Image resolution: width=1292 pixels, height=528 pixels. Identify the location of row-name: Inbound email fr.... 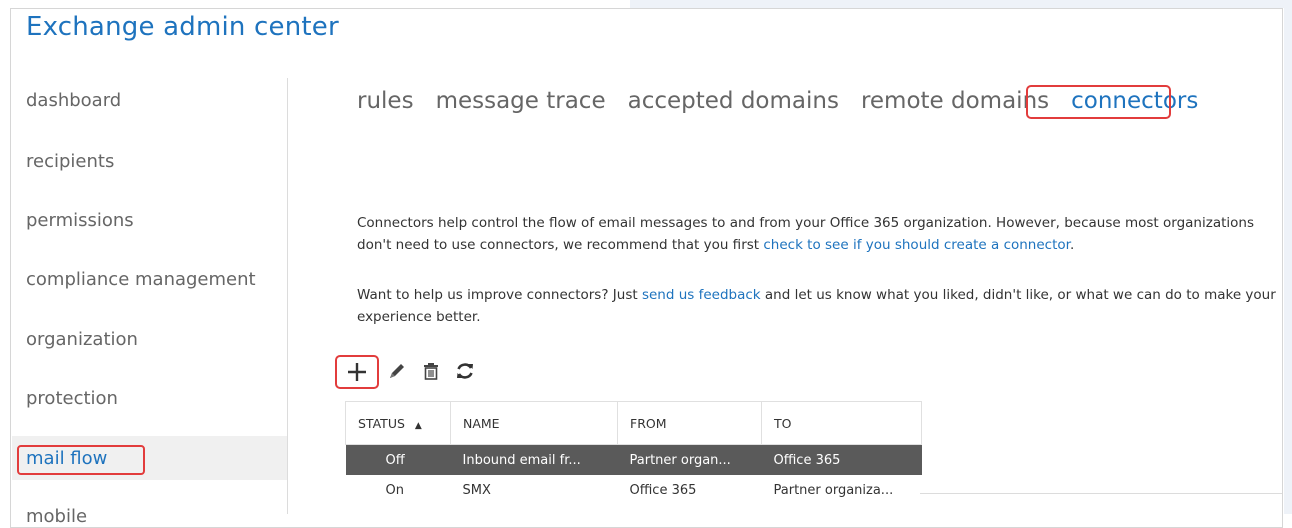
(534, 459).